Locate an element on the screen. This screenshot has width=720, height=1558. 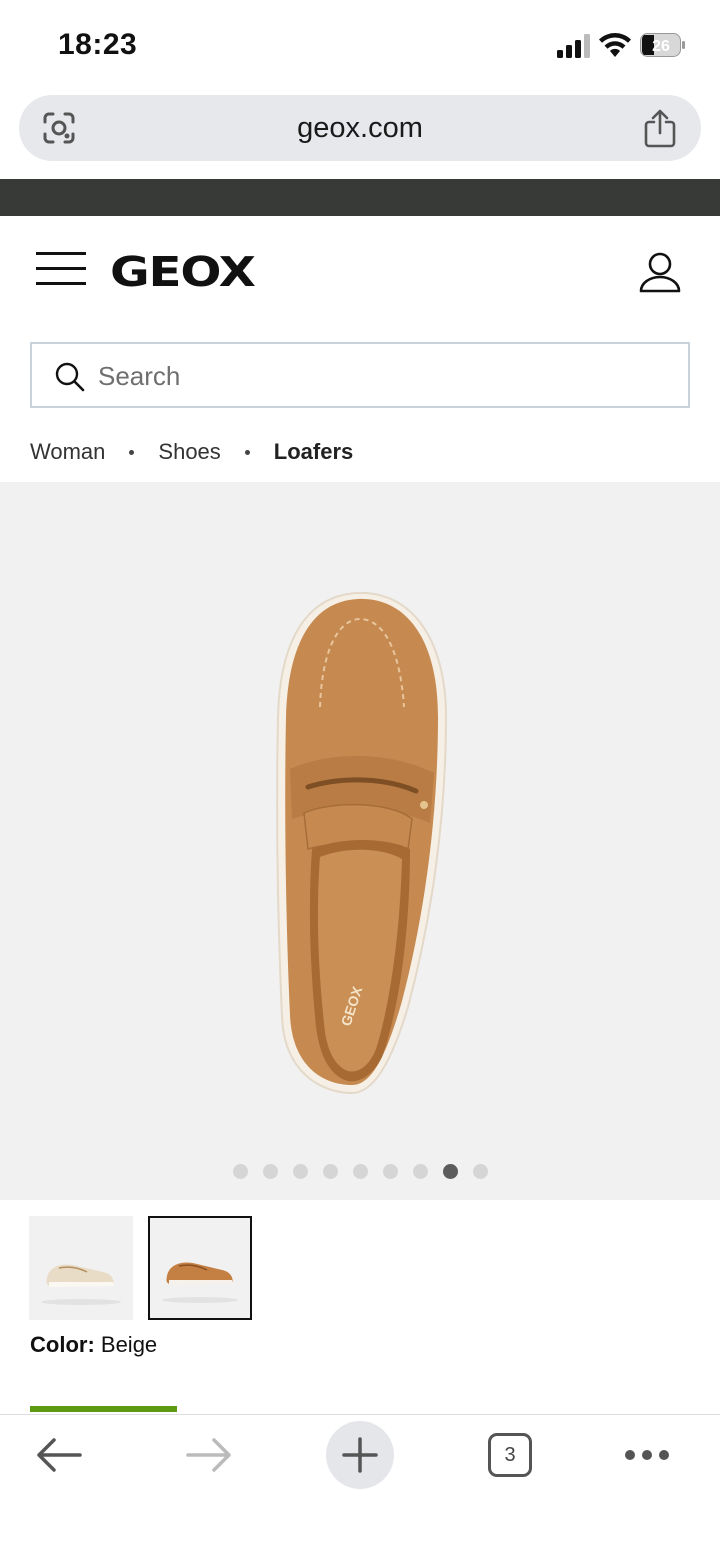
address-bar: geox.com is located at coordinates (360, 128).